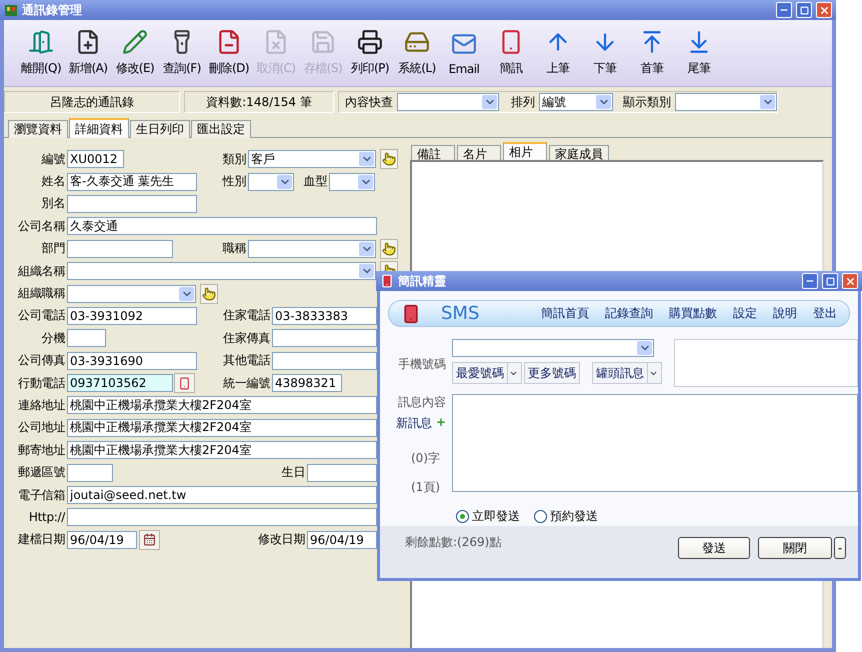 Image resolution: width=862 pixels, height=652 pixels. Describe the element at coordinates (552, 373) in the screenshot. I see `number-button: 更多號碼` at that location.